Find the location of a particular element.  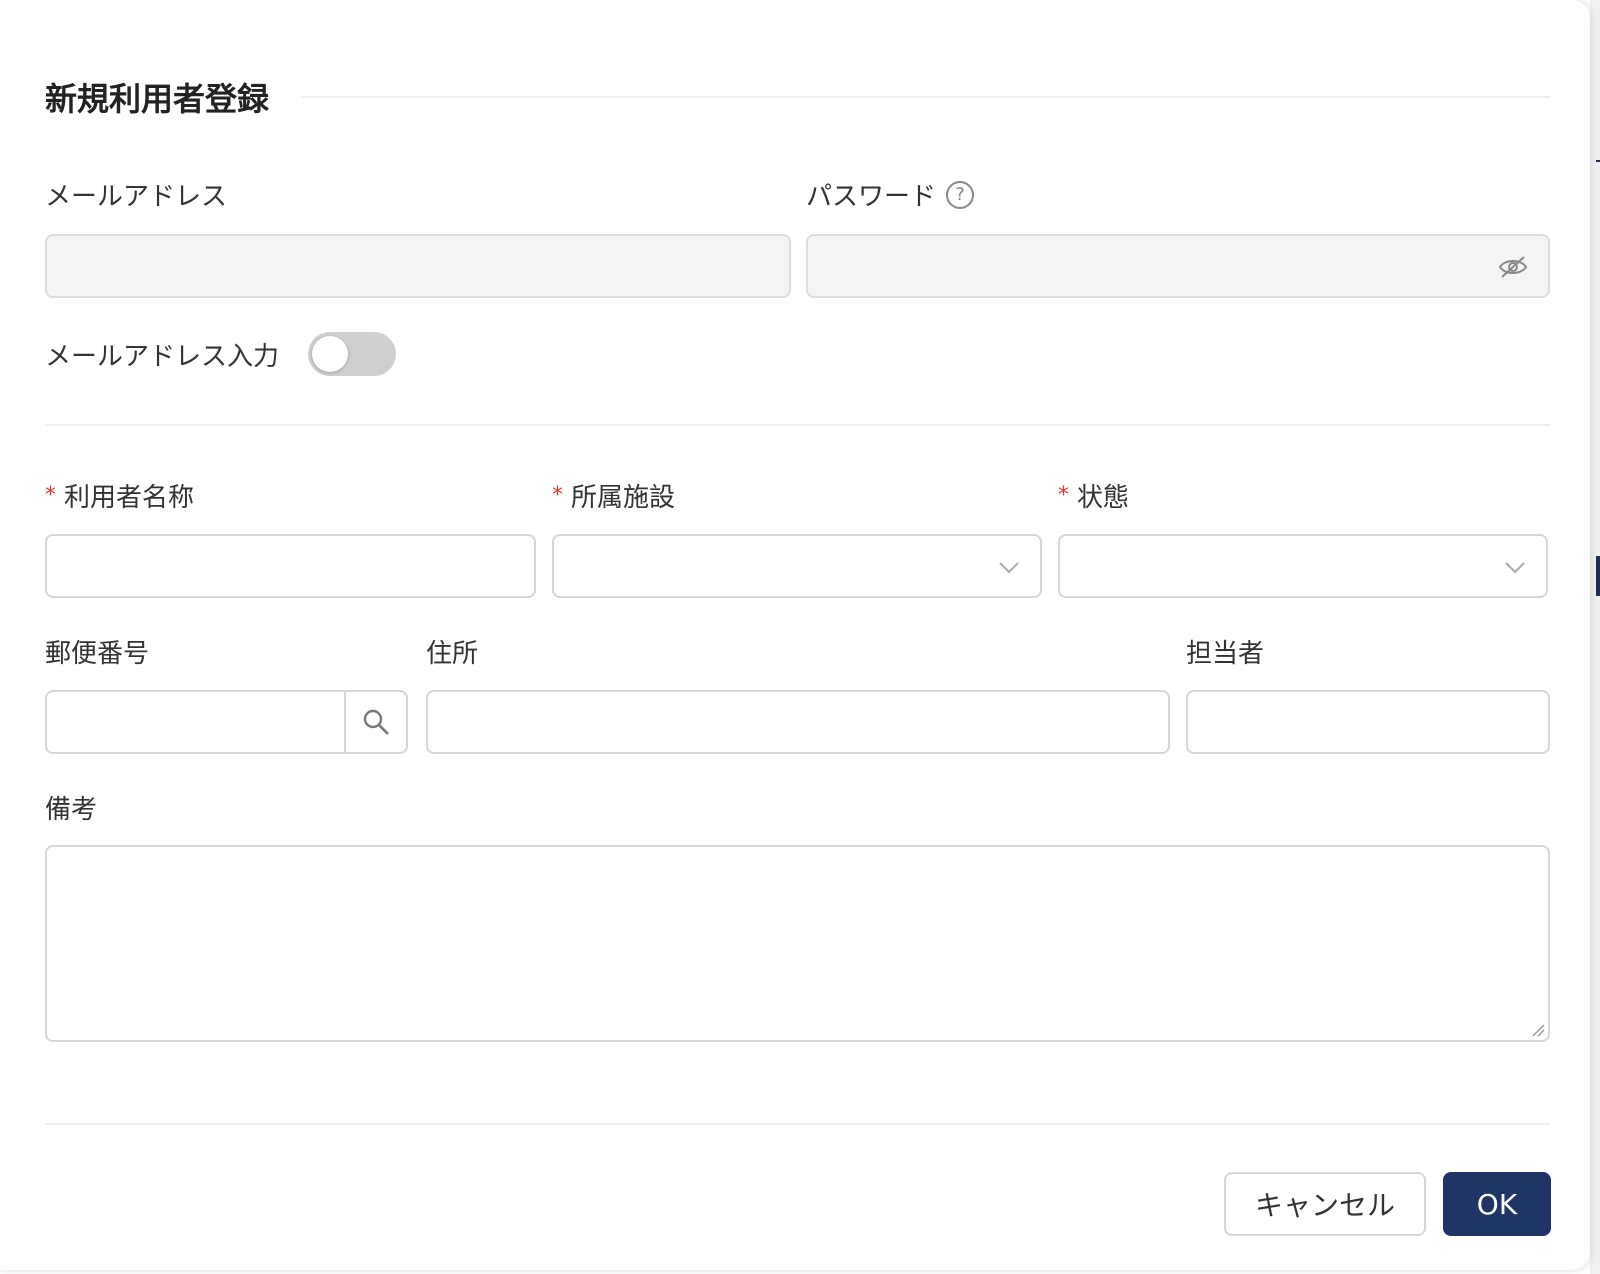

notes-textarea is located at coordinates (797, 943).